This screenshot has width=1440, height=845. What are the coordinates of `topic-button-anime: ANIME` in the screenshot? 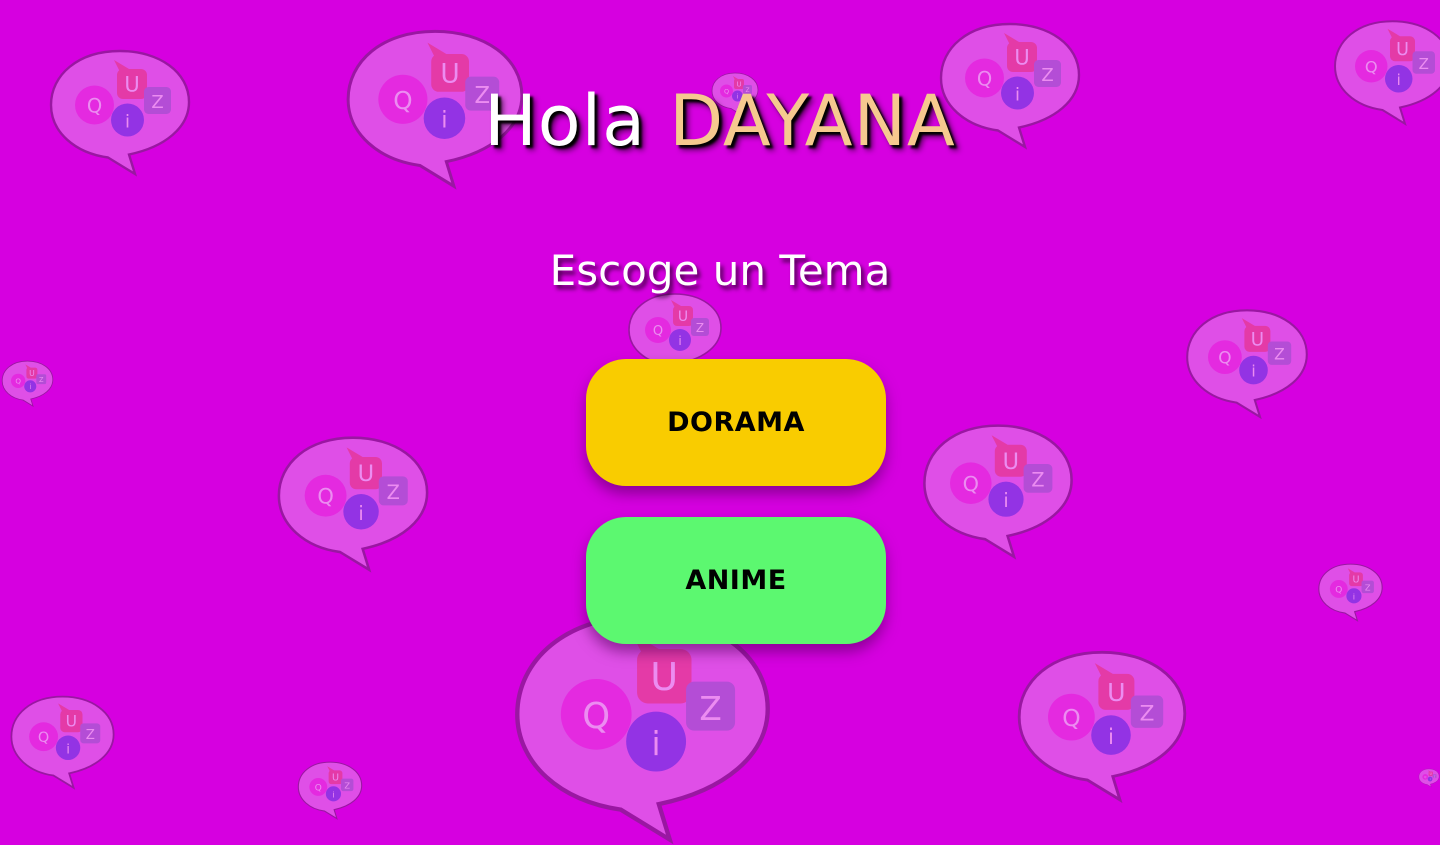 It's located at (736, 580).